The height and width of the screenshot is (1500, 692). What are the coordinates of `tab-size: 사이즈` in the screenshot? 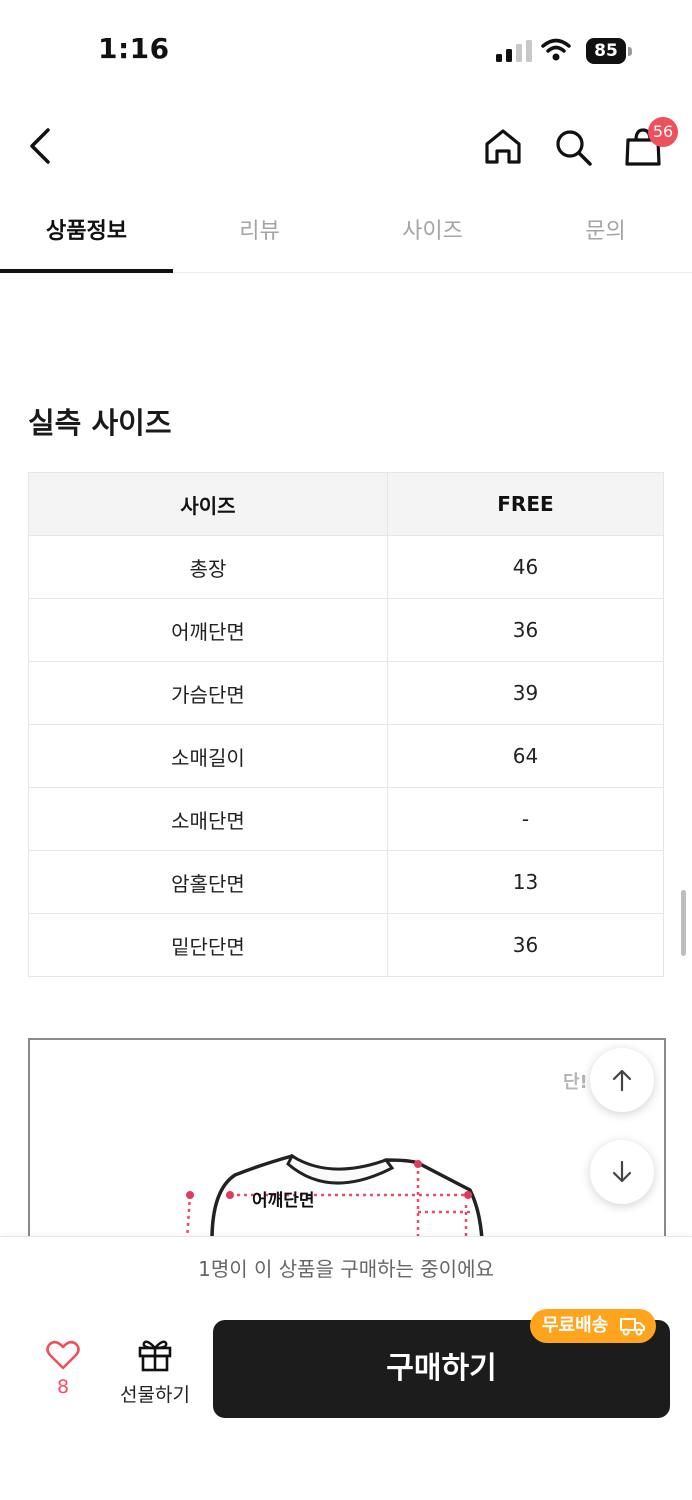 It's located at (432, 236).